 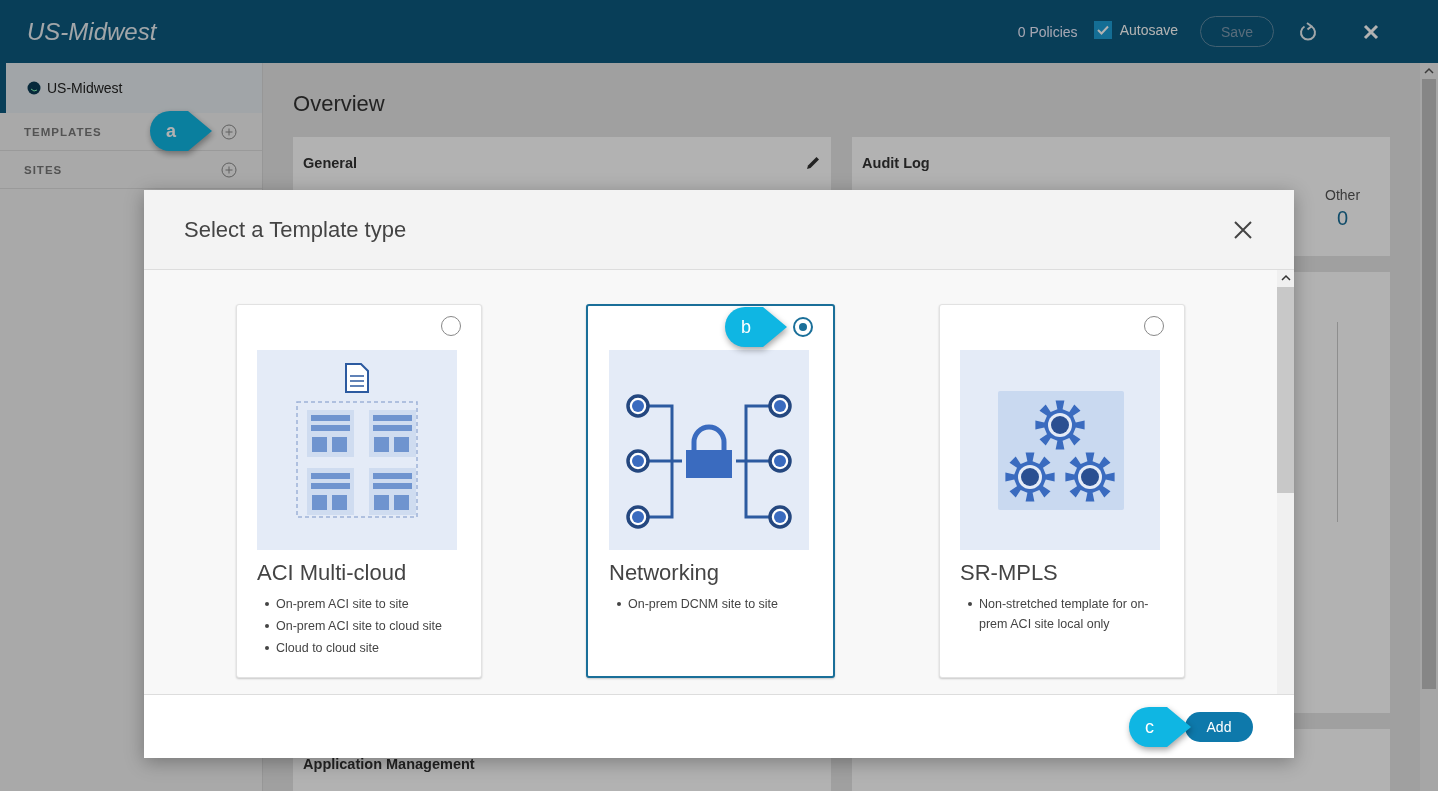 What do you see at coordinates (1343, 218) in the screenshot?
I see `stat-value: 0` at bounding box center [1343, 218].